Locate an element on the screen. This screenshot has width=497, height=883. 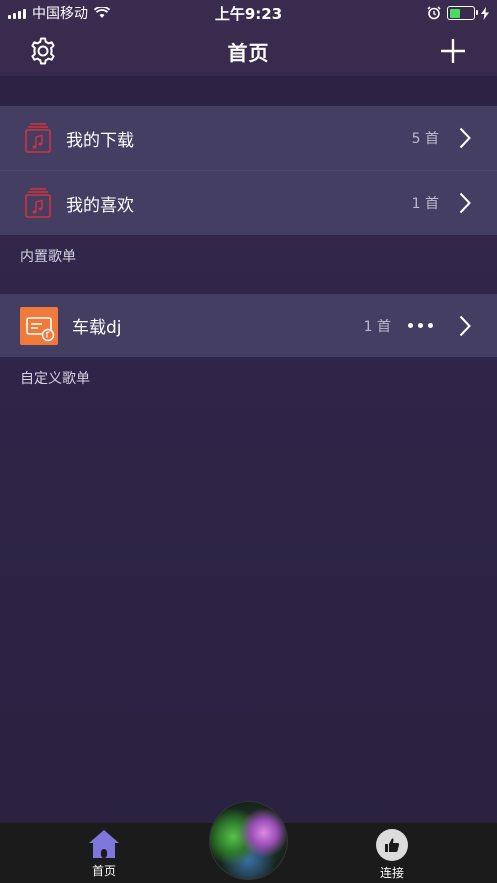
battery-level is located at coordinates (454, 13).